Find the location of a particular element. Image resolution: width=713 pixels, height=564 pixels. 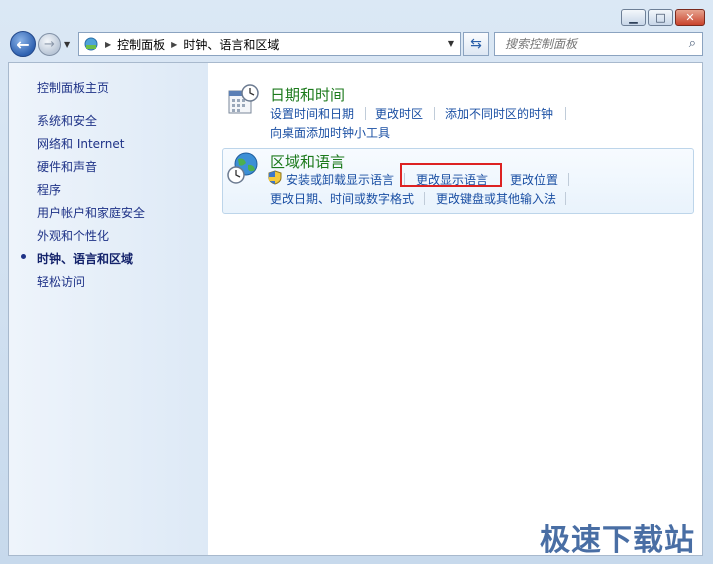

calendar-clock-icon is located at coordinates (243, 100).